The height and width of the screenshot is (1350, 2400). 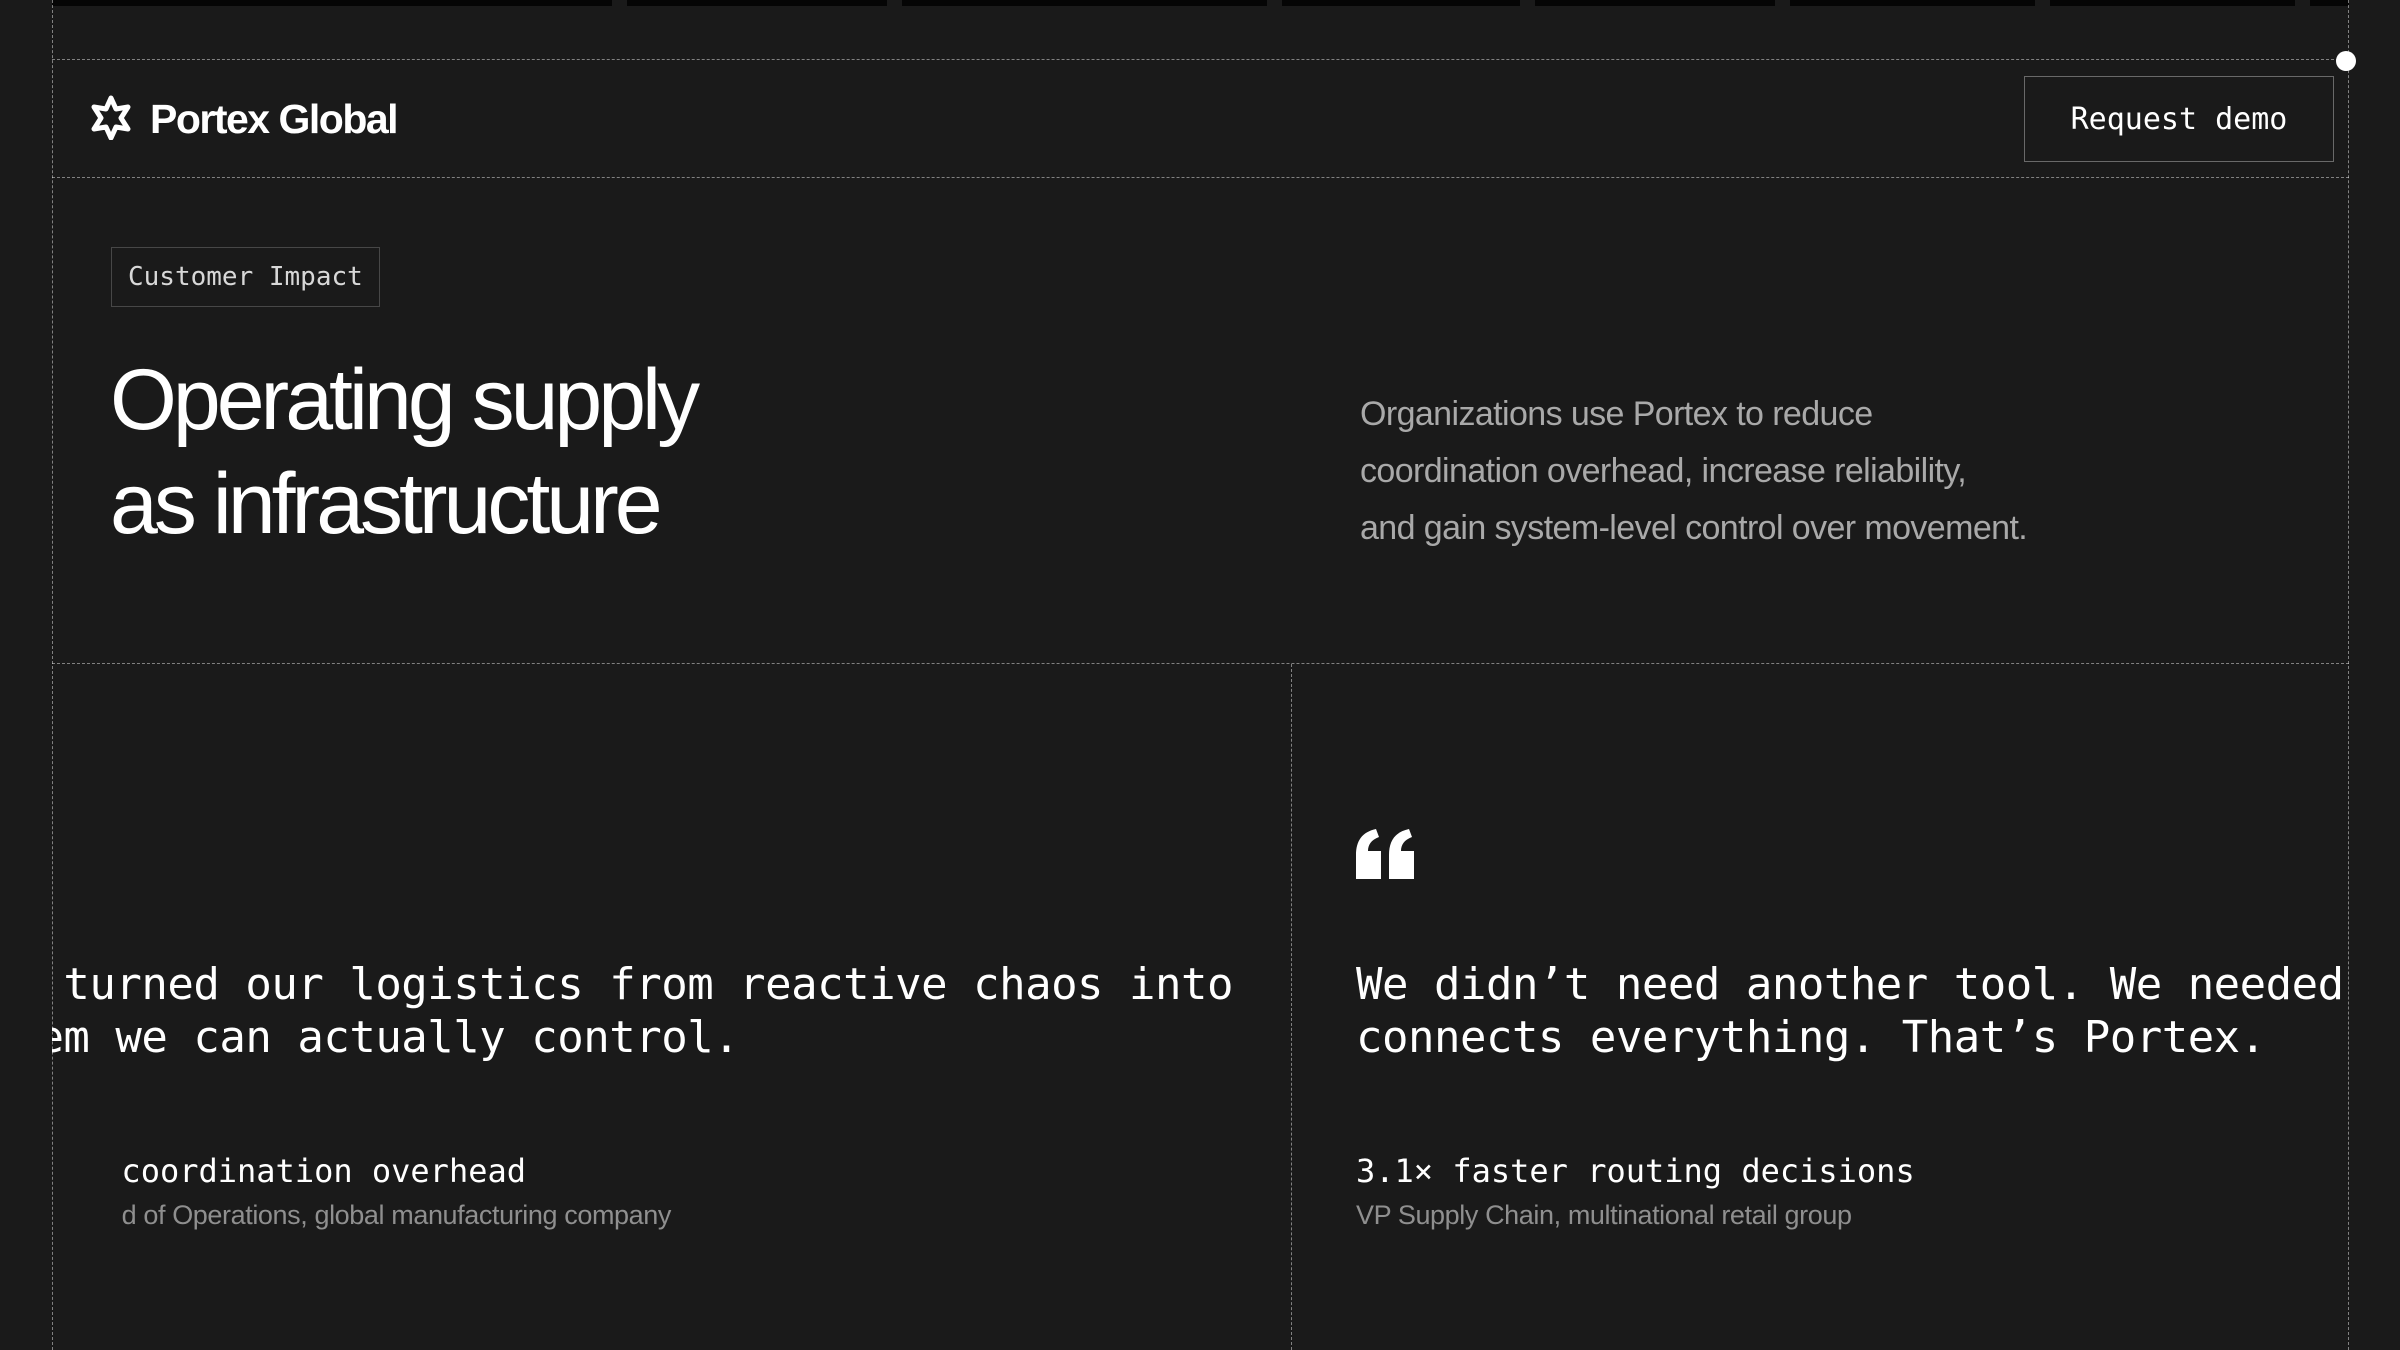 I want to click on hero-description-line: Organizations use Portex to reduce, so click(x=1616, y=414).